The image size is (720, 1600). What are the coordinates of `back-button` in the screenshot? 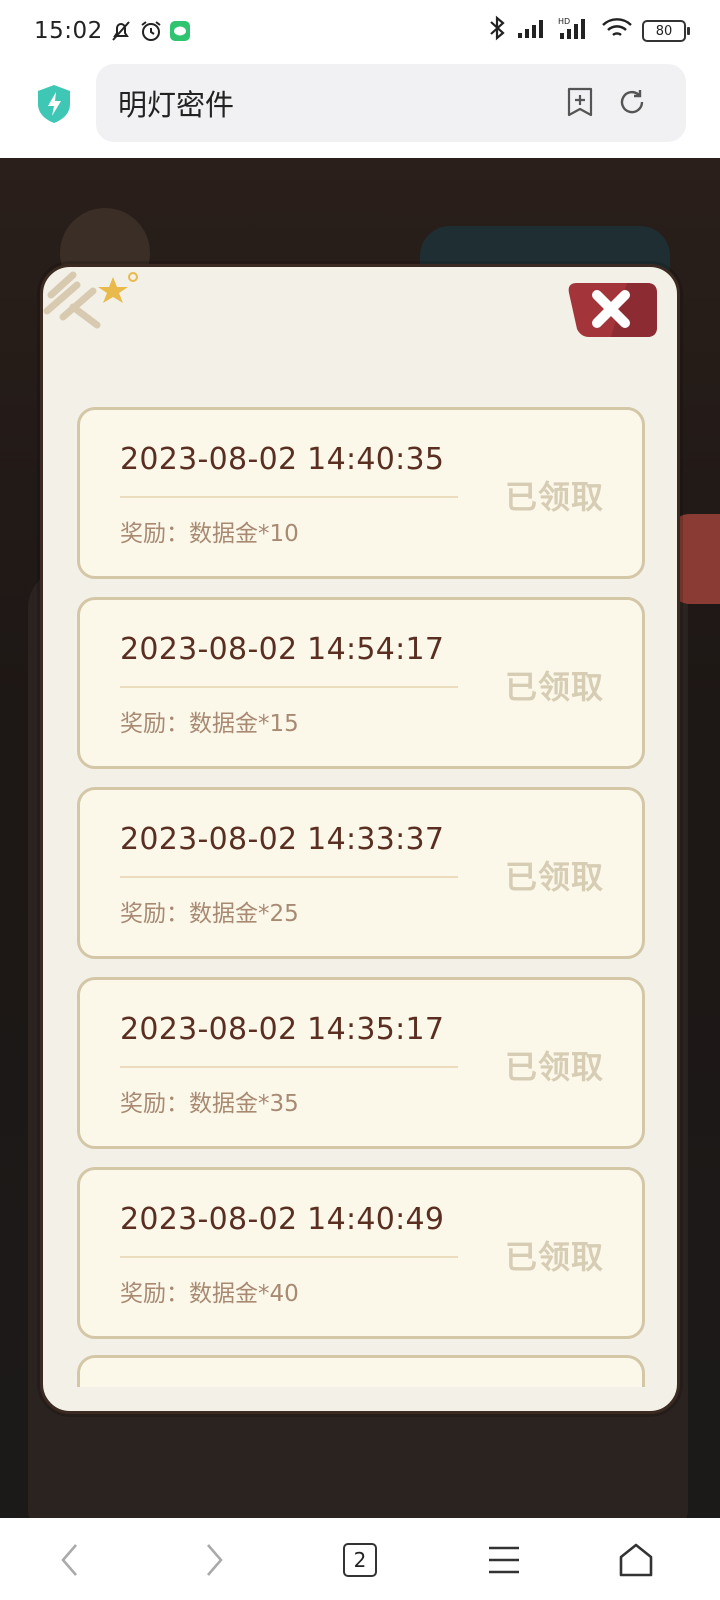 It's located at (70, 1560).